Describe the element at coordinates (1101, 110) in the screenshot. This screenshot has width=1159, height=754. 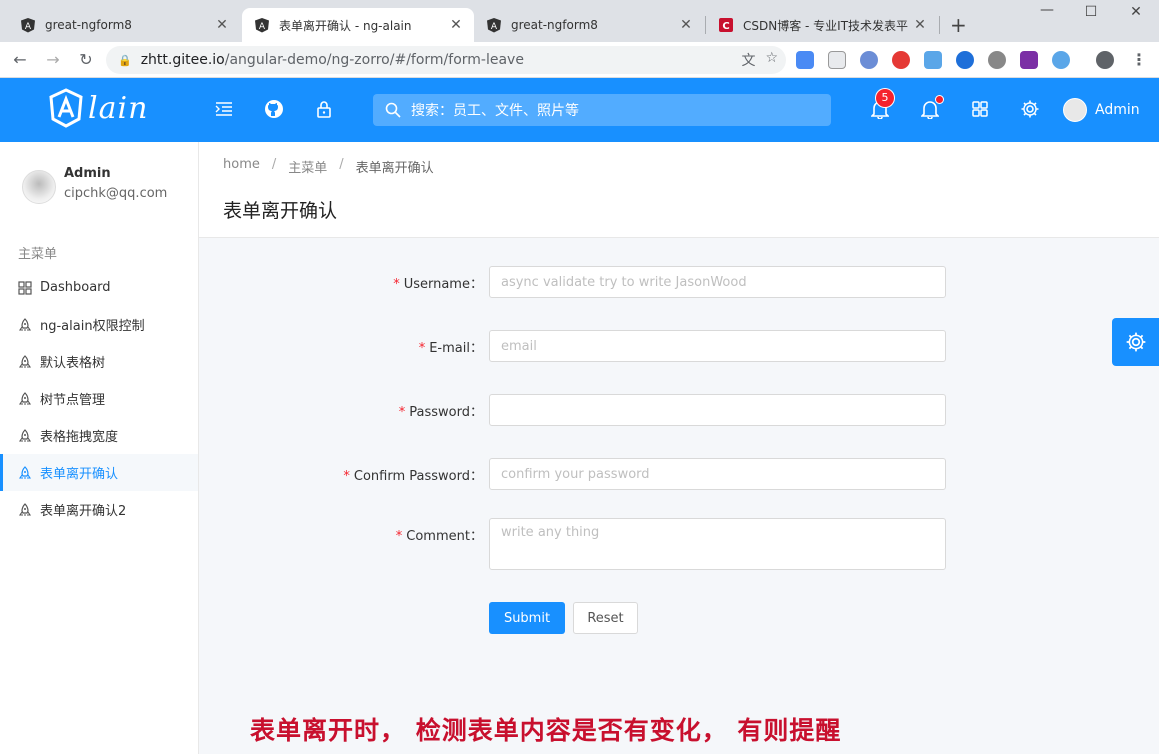
I see `header-user-menu: Admin` at that location.